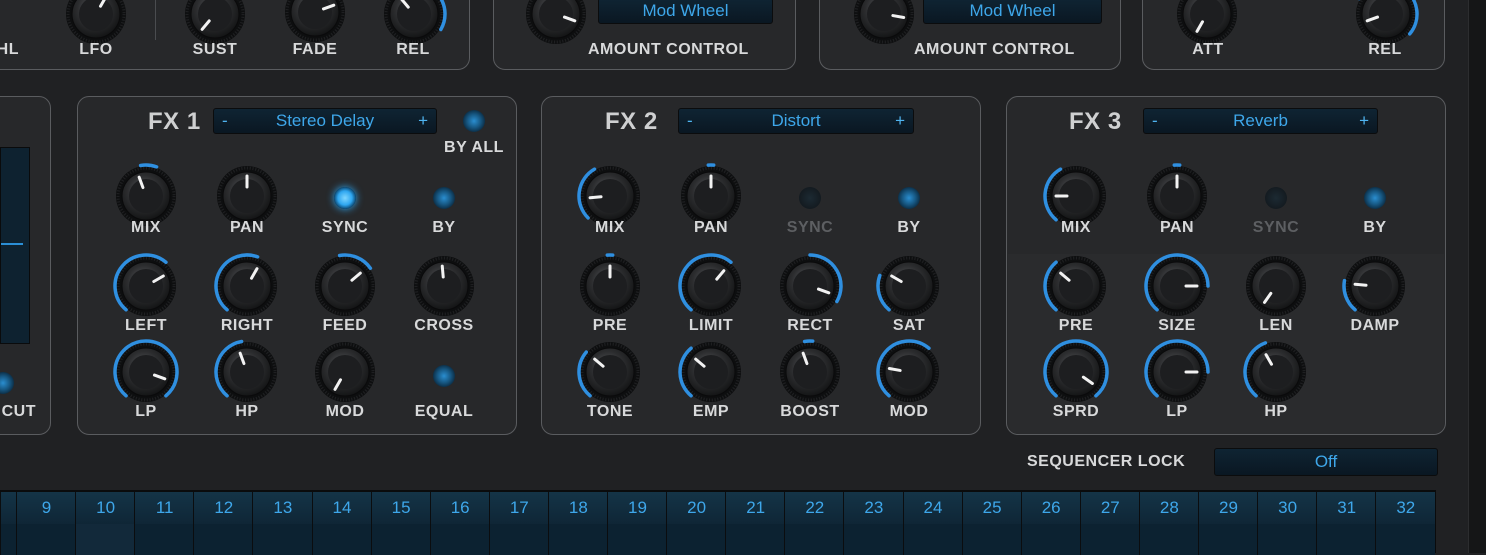  Describe the element at coordinates (755, 508) in the screenshot. I see `seq-step-21: 21` at that location.